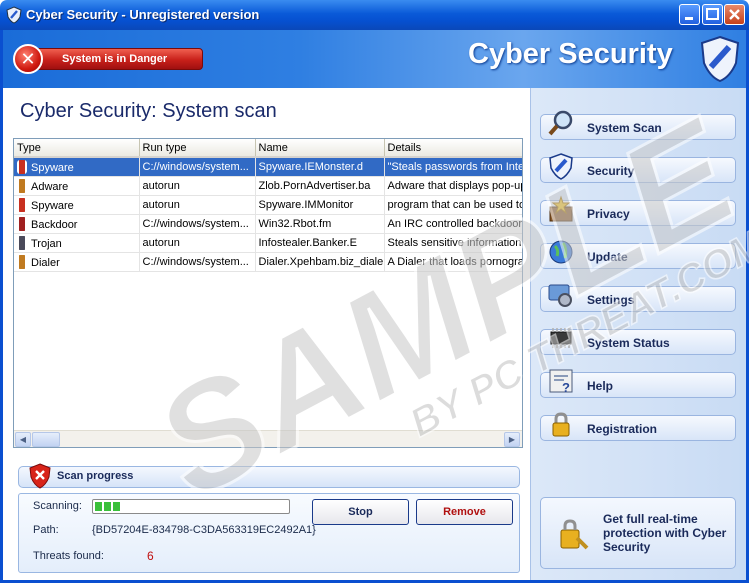 This screenshot has height=583, width=749. I want to click on lock-icon, so click(561, 424).